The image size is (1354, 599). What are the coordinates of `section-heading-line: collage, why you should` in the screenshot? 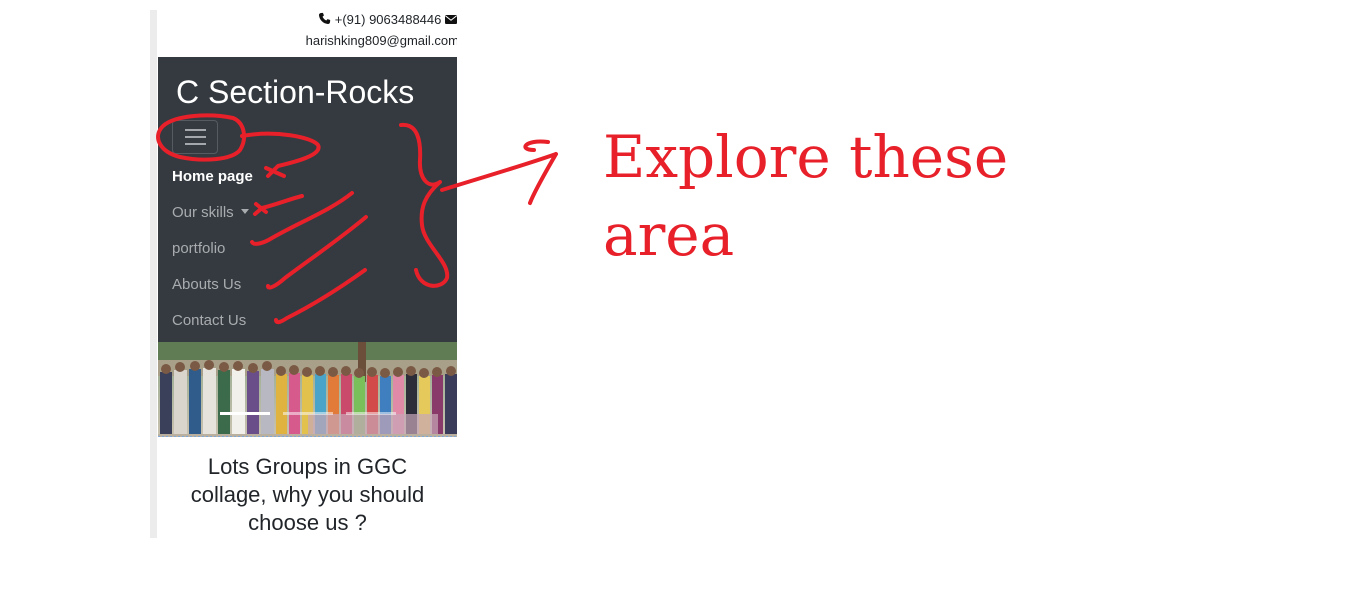 It's located at (307, 494).